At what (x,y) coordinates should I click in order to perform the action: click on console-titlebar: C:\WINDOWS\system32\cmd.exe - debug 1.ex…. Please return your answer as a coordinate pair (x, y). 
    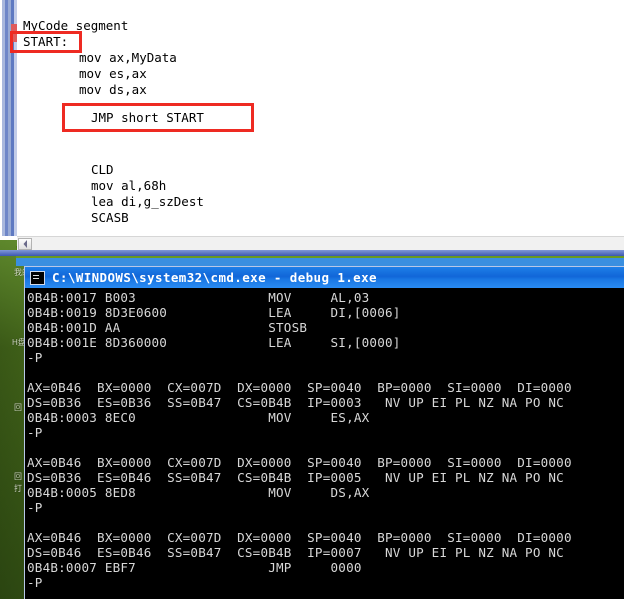
    Looking at the image, I should click on (324, 277).